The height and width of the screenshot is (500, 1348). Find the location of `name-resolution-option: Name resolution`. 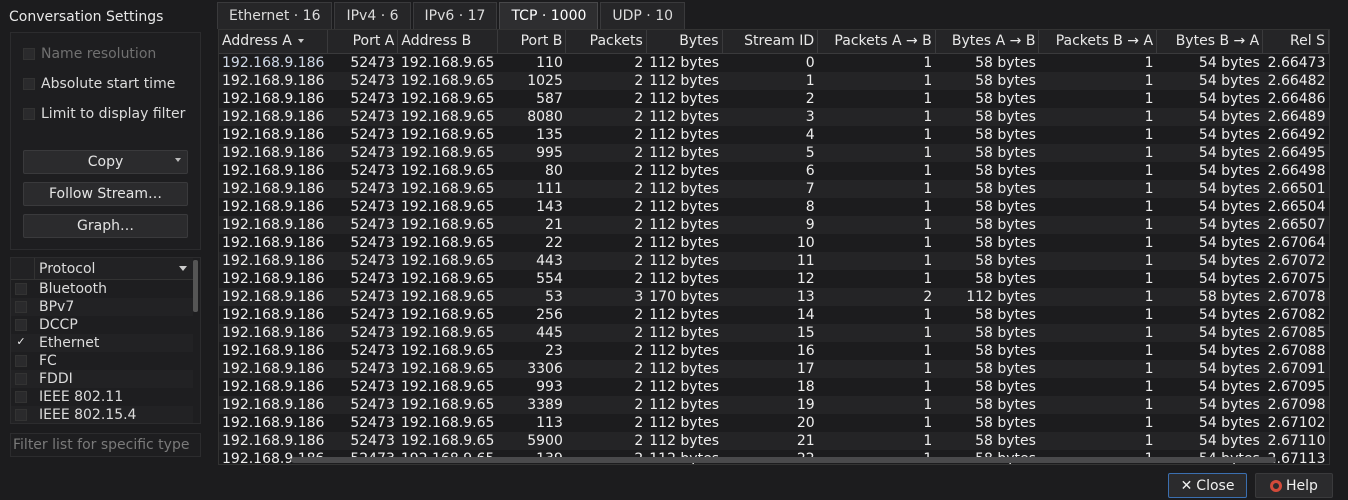

name-resolution-option: Name resolution is located at coordinates (89, 54).